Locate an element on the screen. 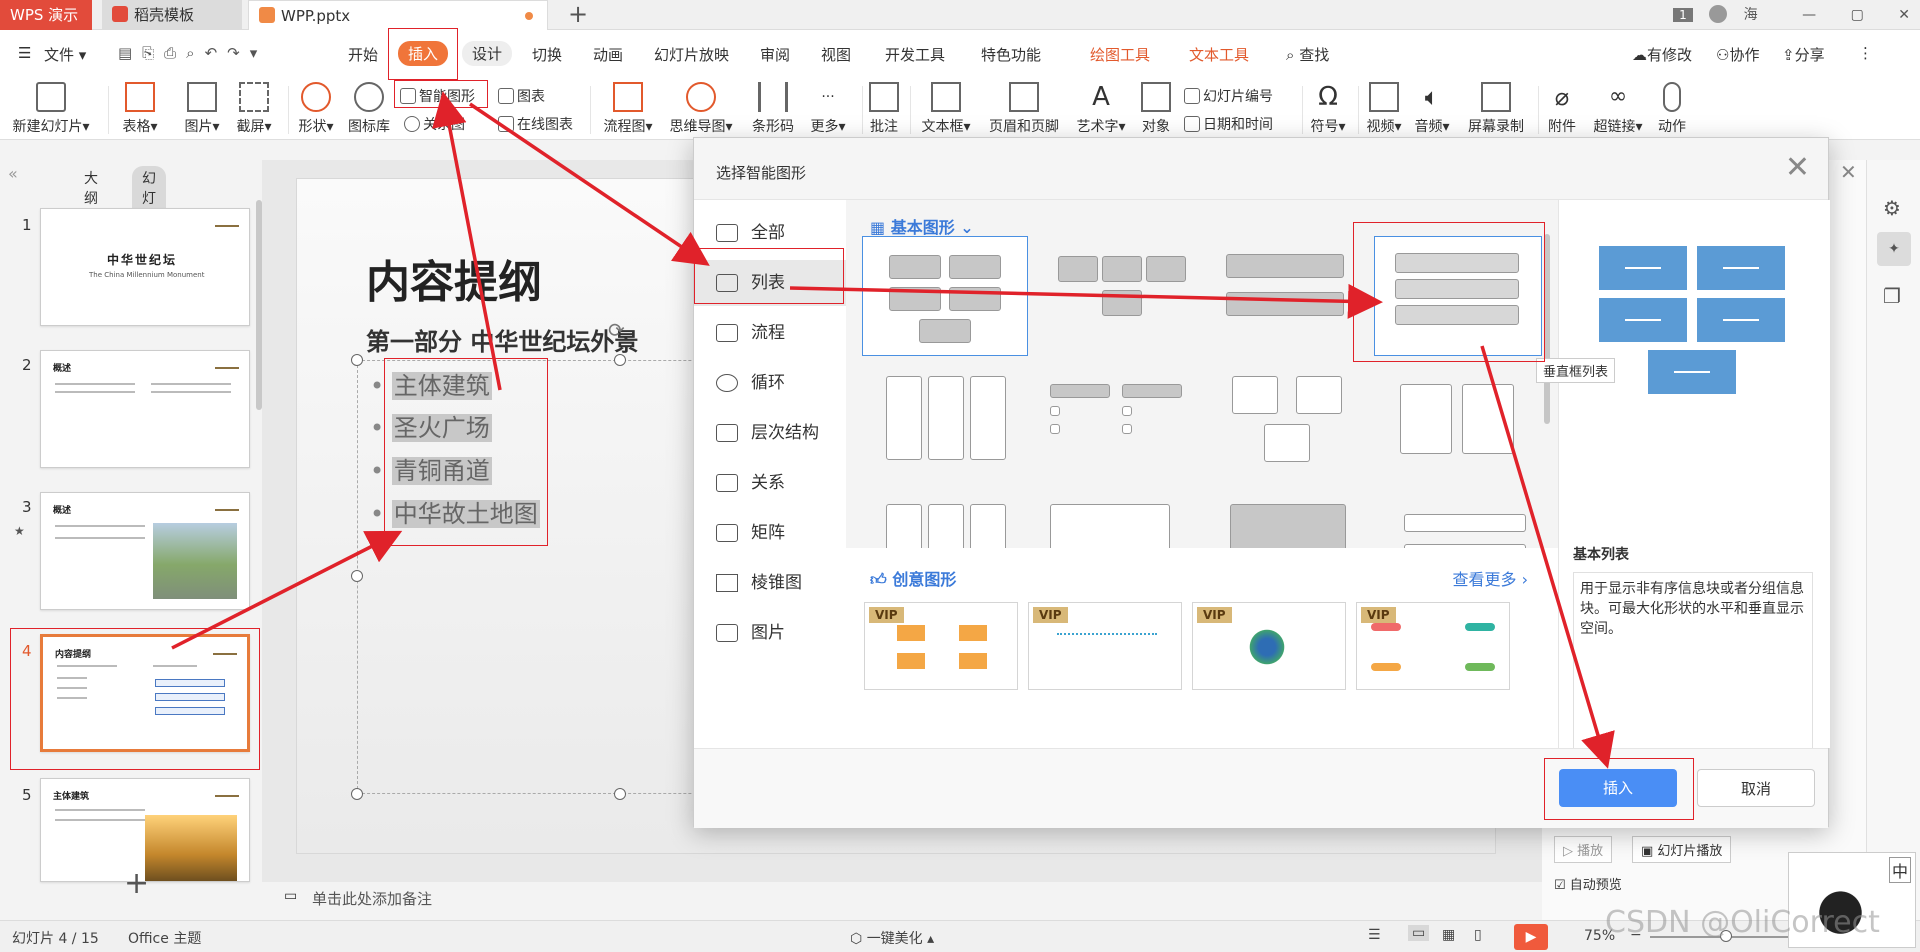 The image size is (1920, 952). menu-home: 开始 is located at coordinates (363, 54).